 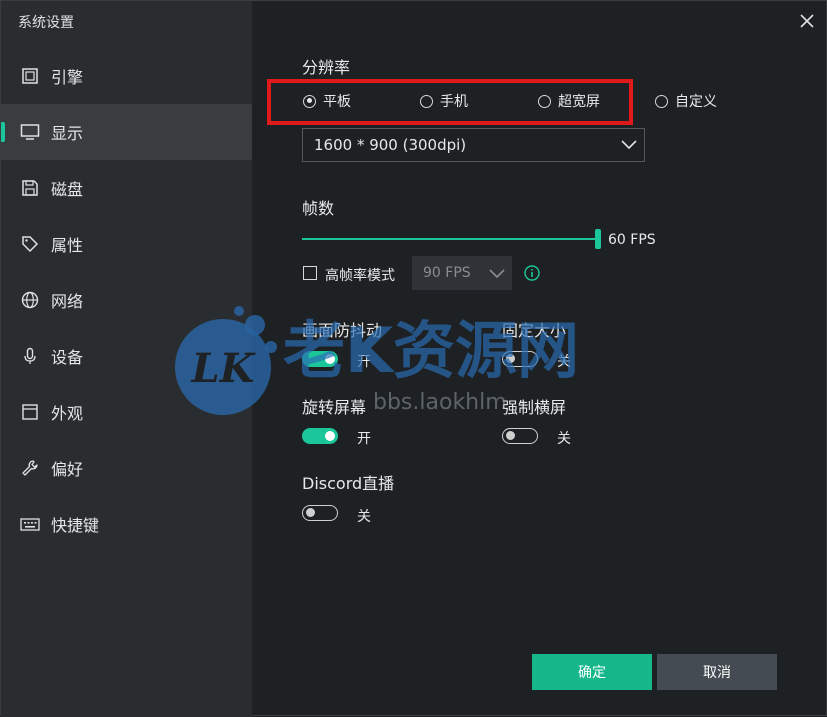 What do you see at coordinates (30, 244) in the screenshot?
I see `tag-icon` at bounding box center [30, 244].